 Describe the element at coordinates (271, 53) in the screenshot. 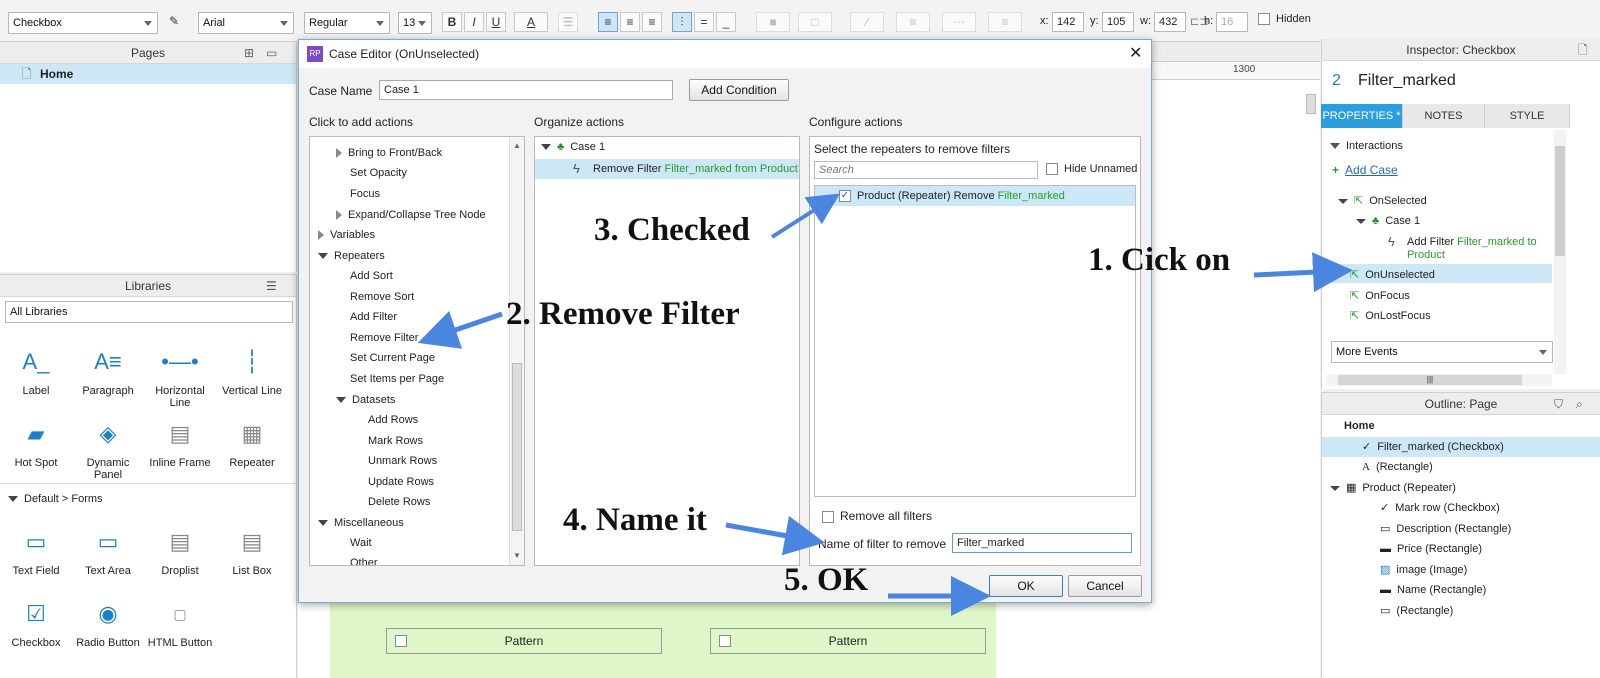

I see `add-folder-icon: ▭` at that location.